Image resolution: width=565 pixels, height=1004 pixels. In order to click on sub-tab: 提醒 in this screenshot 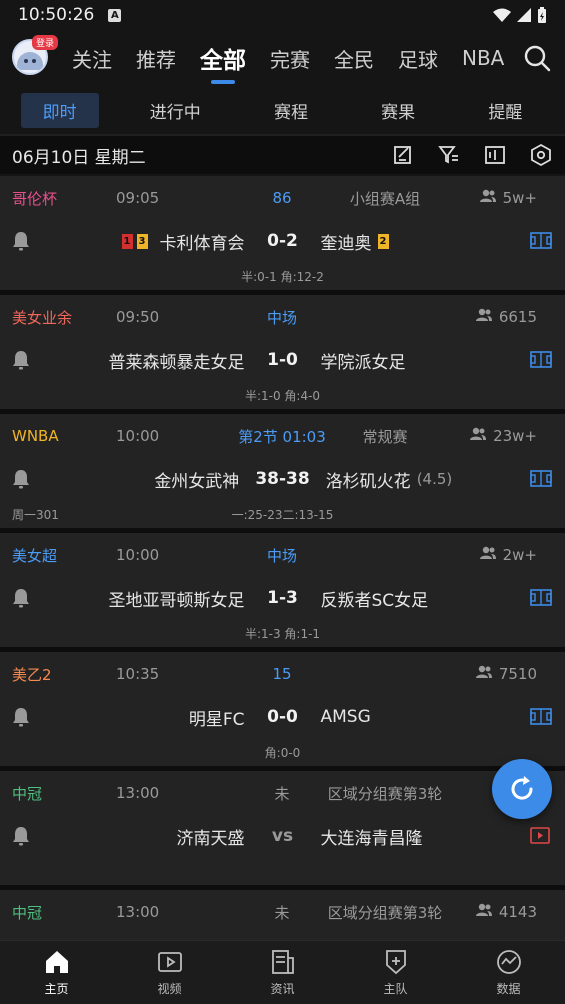, I will do `click(505, 110)`.